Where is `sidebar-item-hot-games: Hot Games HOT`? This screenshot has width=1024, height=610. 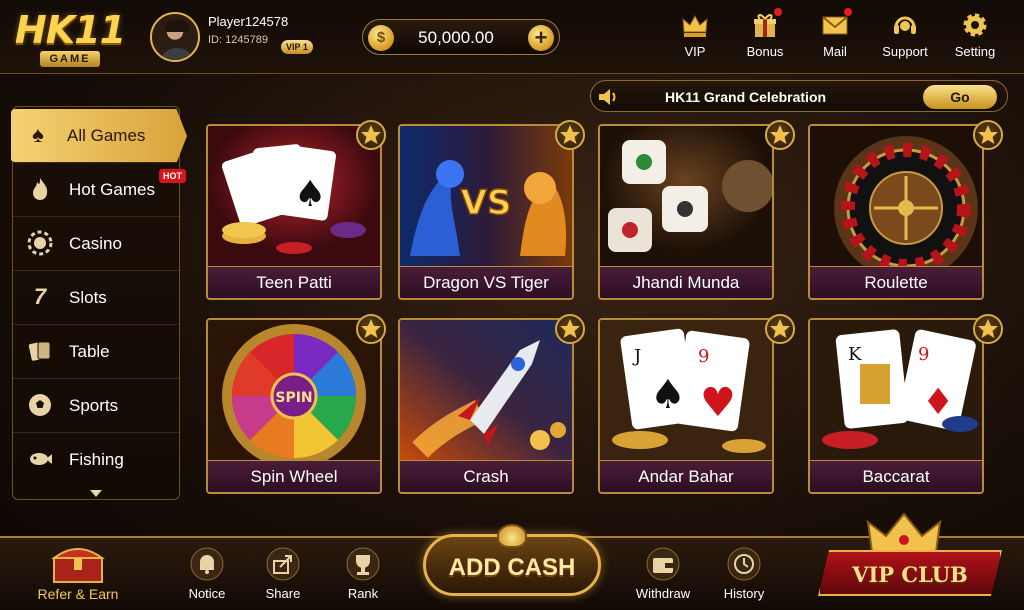 sidebar-item-hot-games: Hot Games HOT is located at coordinates (99, 190).